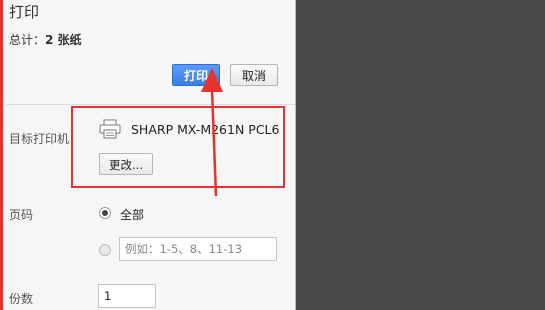 Image resolution: width=545 pixels, height=310 pixels. I want to click on printer-name: SHARP MX-M261N PCL6, so click(205, 129).